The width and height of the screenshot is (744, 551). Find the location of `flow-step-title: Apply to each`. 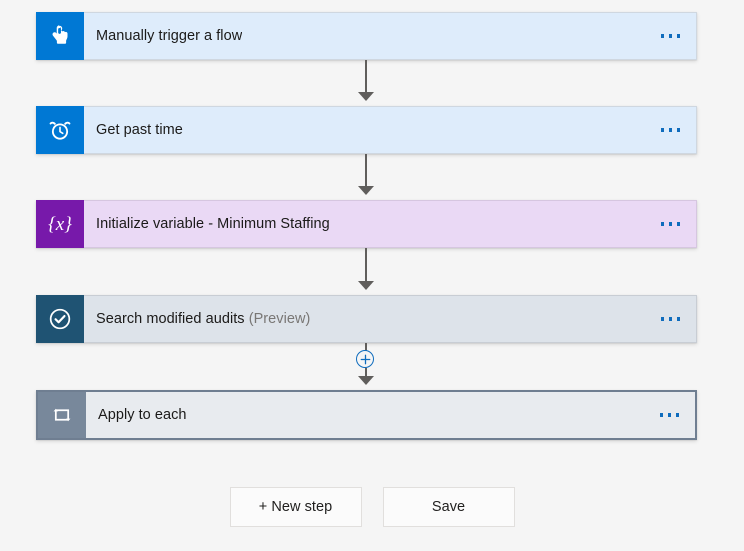

flow-step-title: Apply to each is located at coordinates (142, 415).